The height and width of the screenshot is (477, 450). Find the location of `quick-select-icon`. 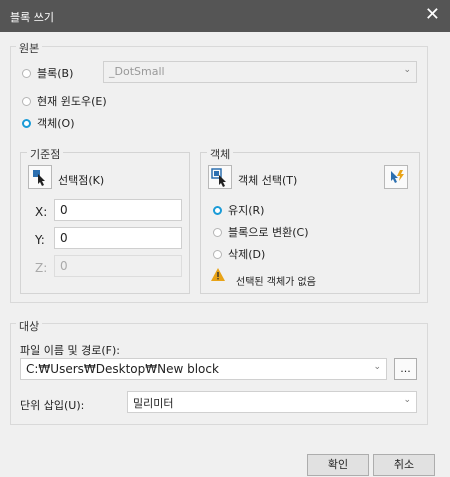

quick-select-icon is located at coordinates (397, 176).